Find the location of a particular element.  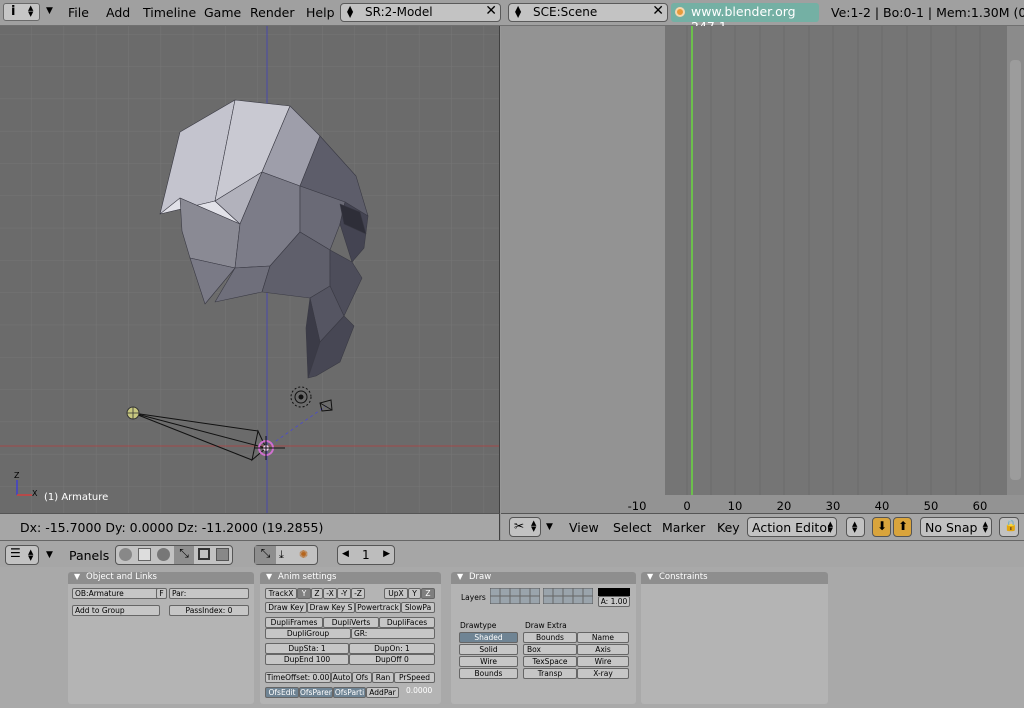

drawtype-bounds: Bounds is located at coordinates (488, 673).